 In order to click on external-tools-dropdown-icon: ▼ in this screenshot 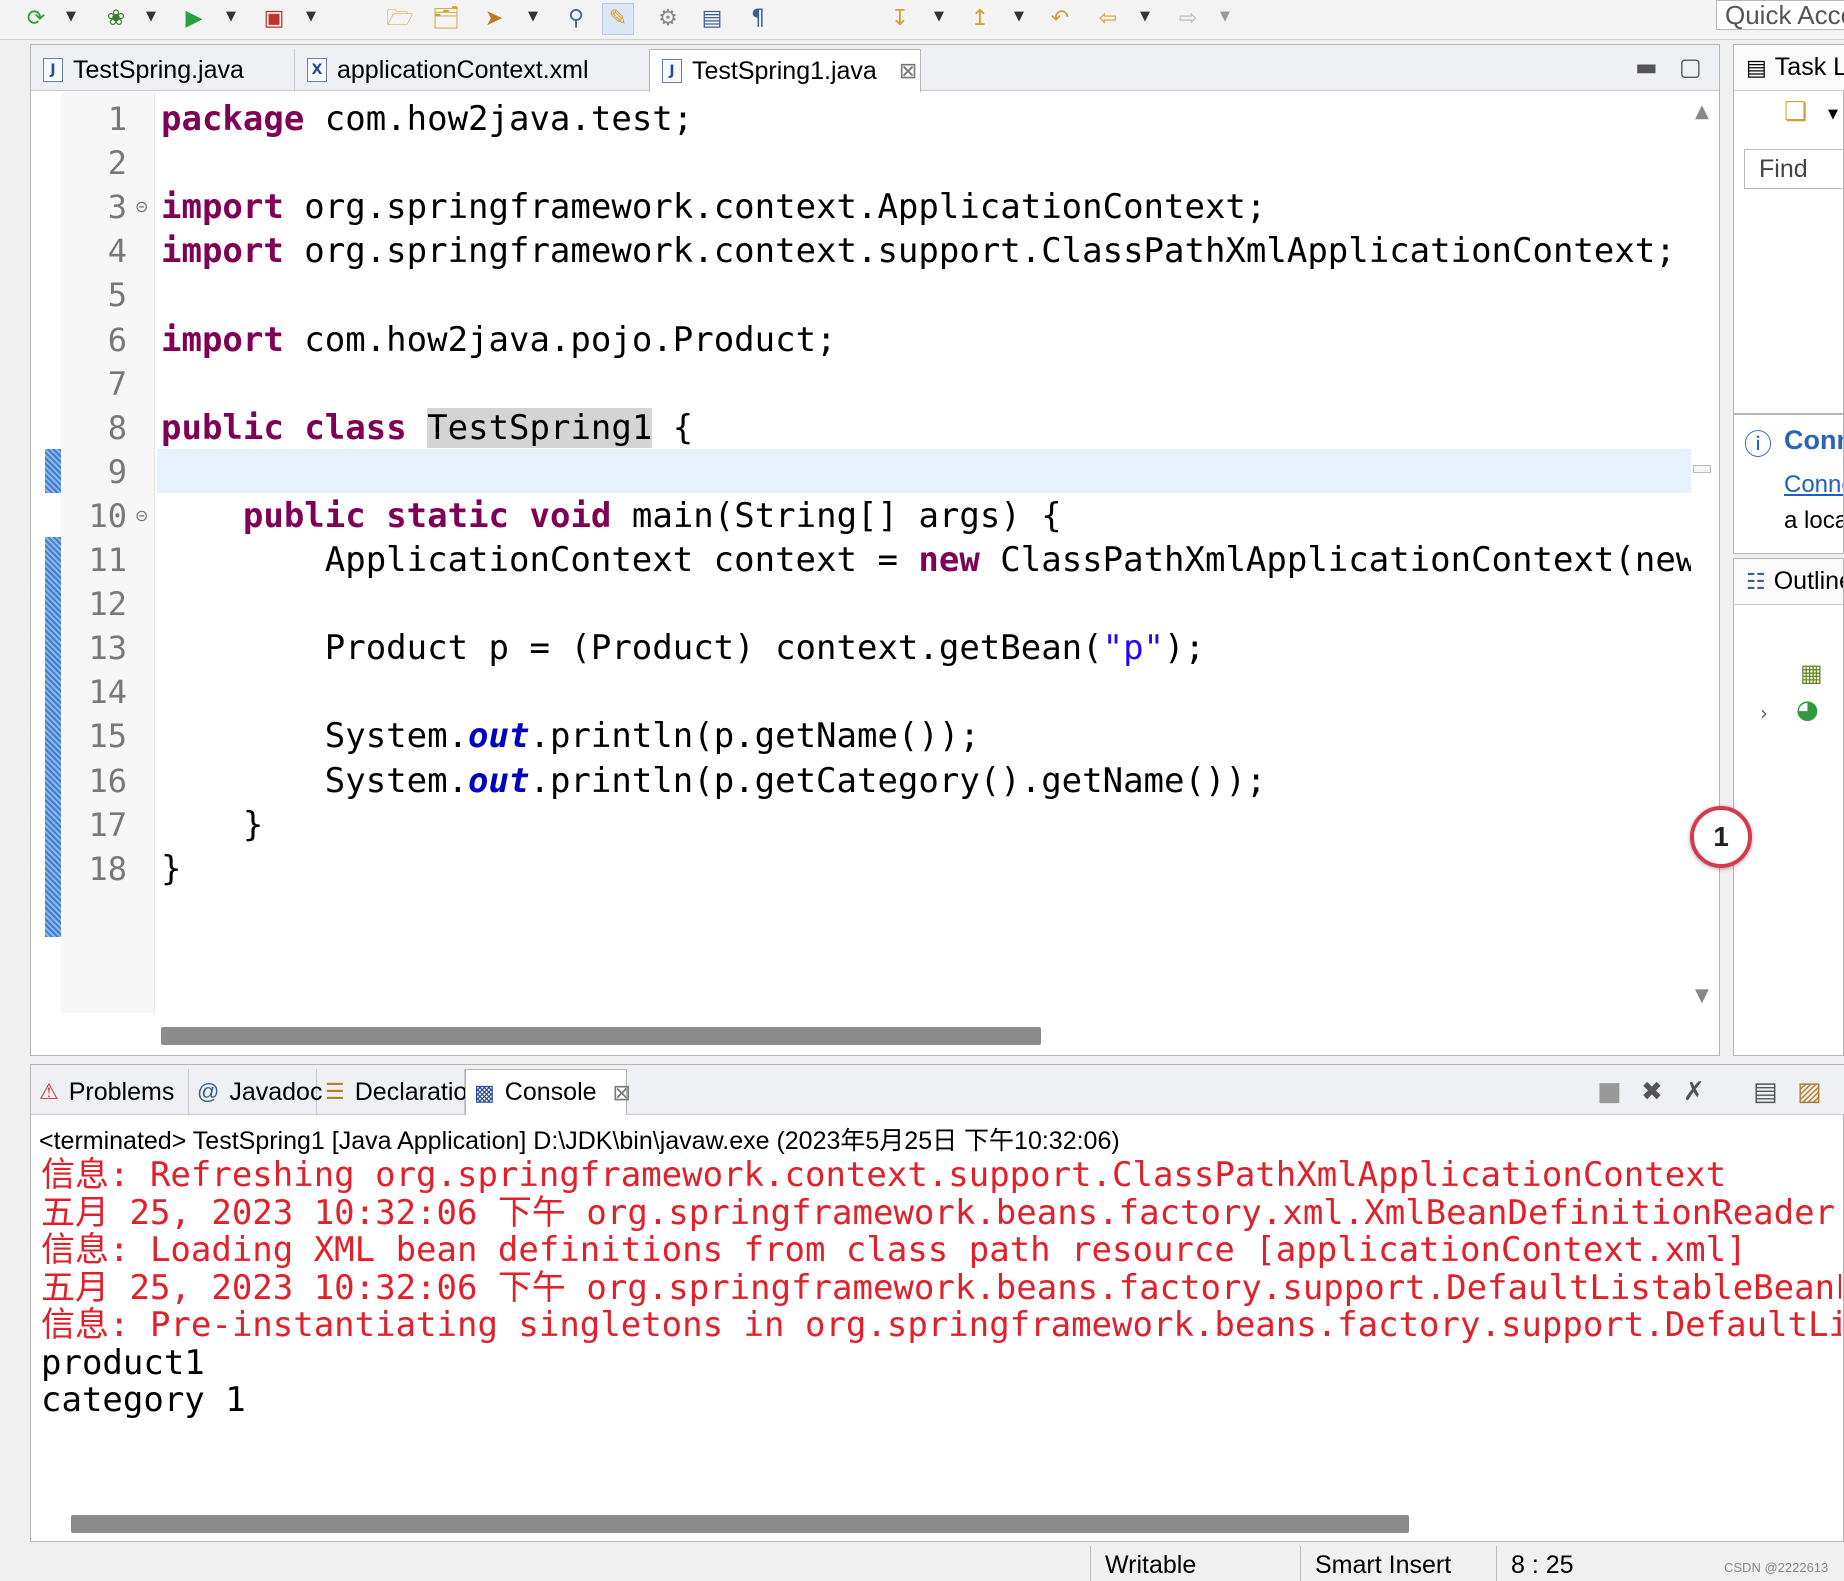, I will do `click(311, 16)`.